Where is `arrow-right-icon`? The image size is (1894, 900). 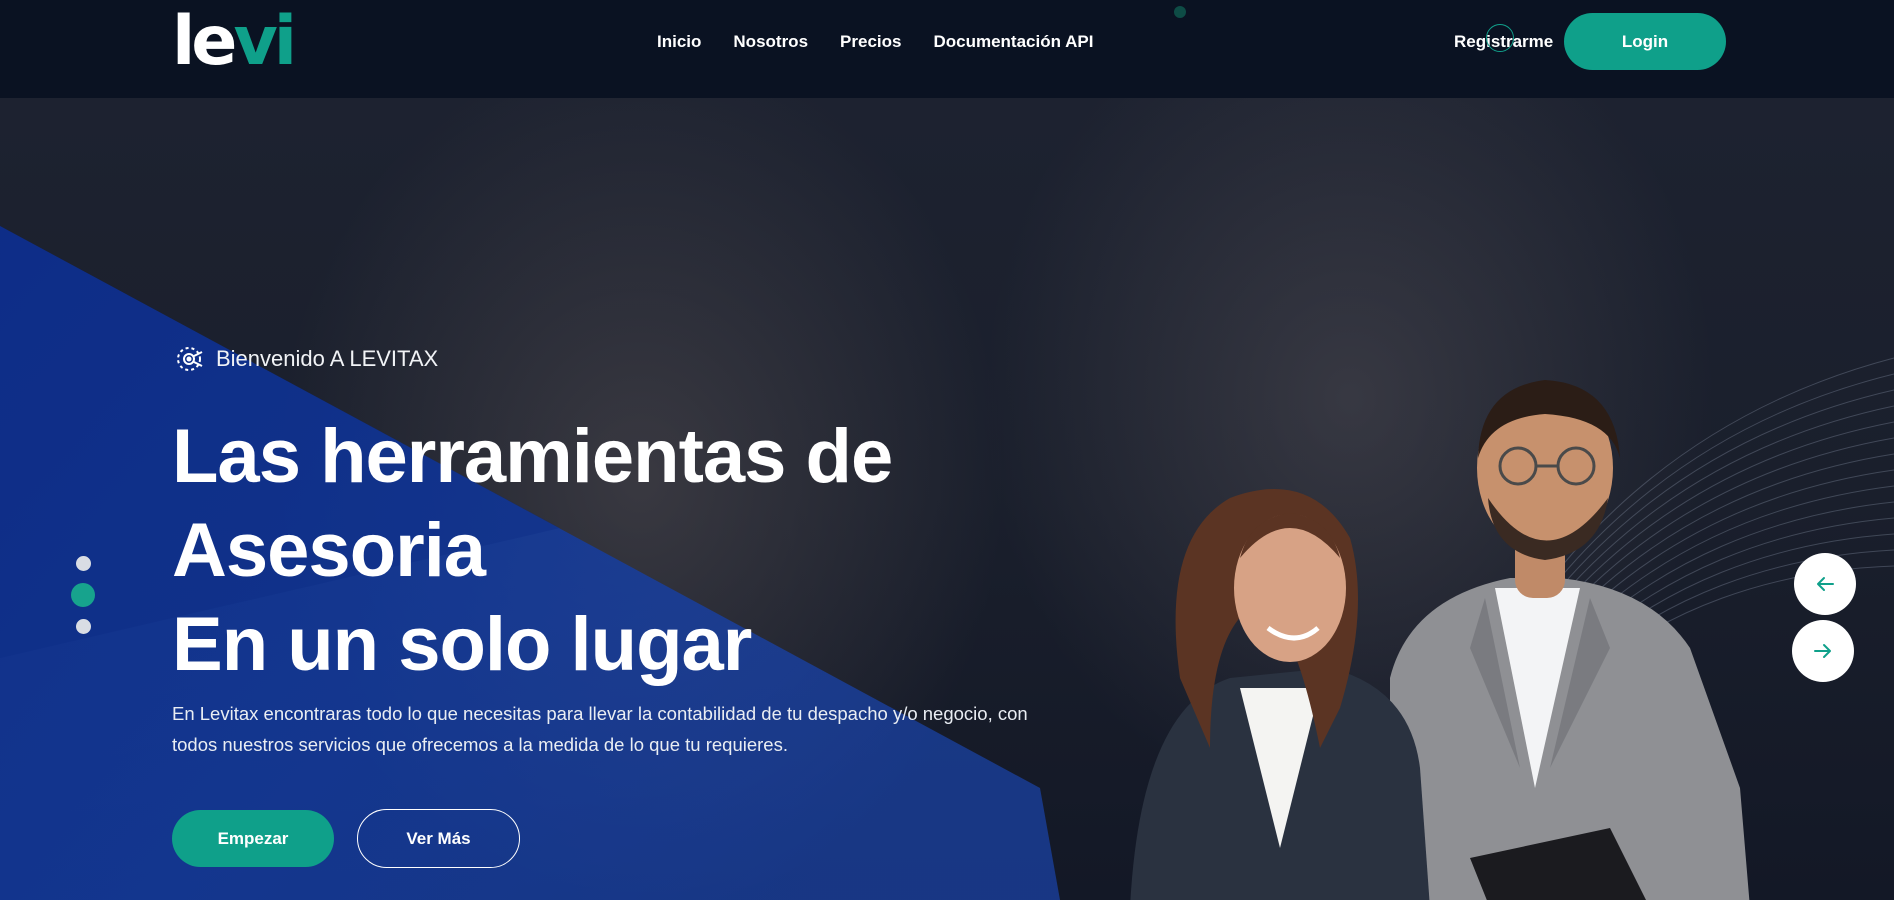 arrow-right-icon is located at coordinates (1822, 651).